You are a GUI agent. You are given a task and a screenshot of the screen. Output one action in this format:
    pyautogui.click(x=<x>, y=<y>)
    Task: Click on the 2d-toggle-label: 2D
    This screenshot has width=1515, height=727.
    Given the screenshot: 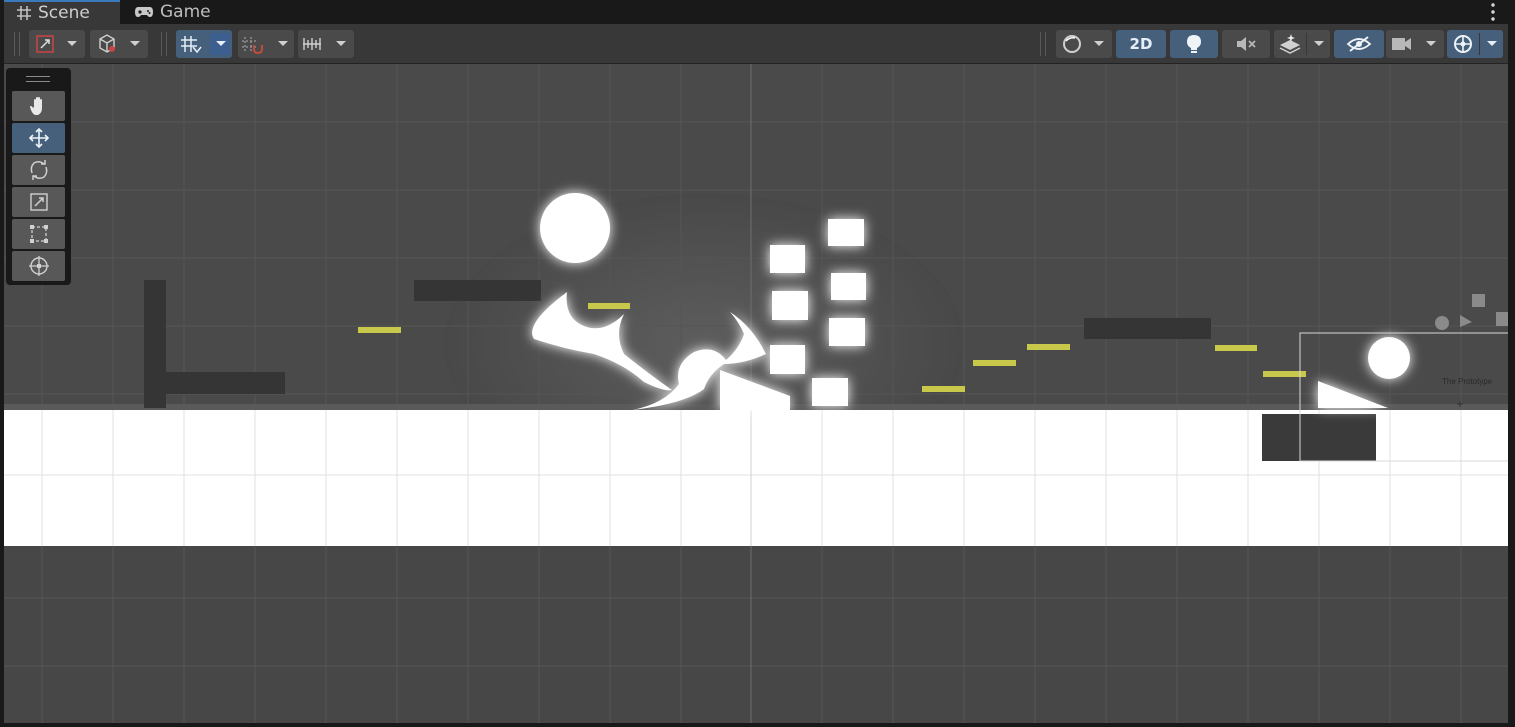 What is the action you would take?
    pyautogui.click(x=1141, y=44)
    